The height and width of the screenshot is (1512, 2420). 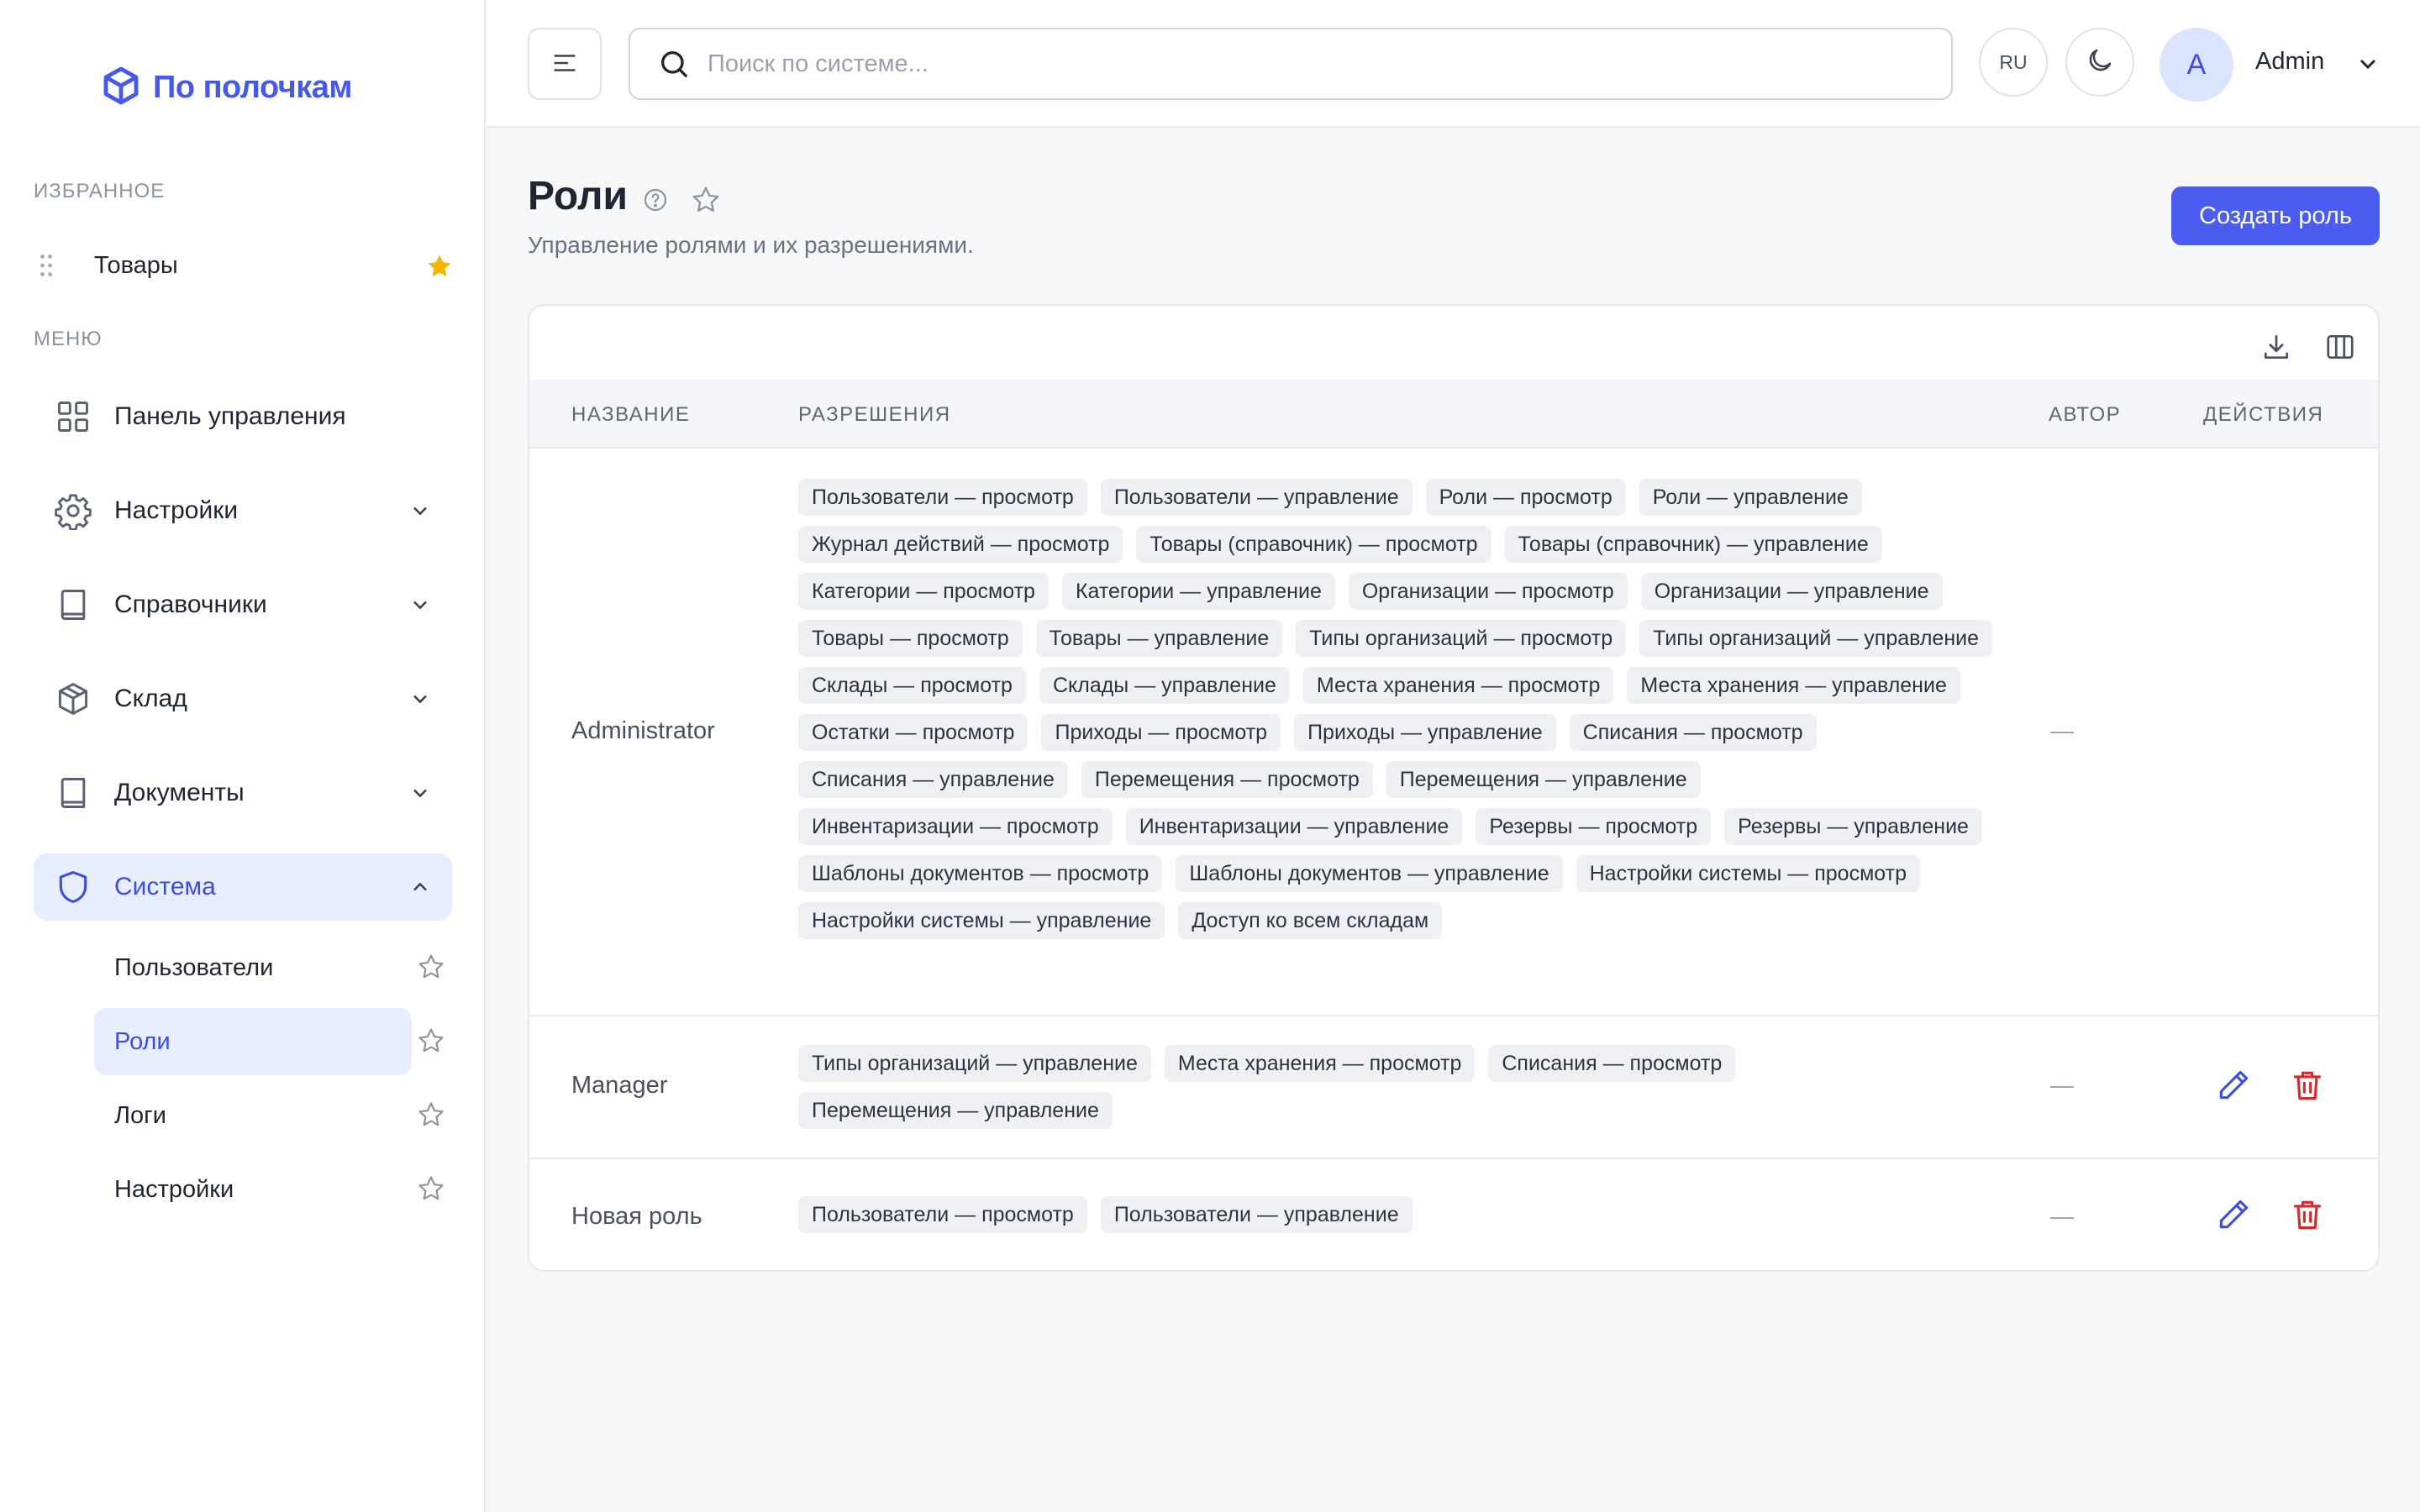 What do you see at coordinates (874, 415) in the screenshot?
I see `column-header-permissions: РАЗРЕШЕНИЯ` at bounding box center [874, 415].